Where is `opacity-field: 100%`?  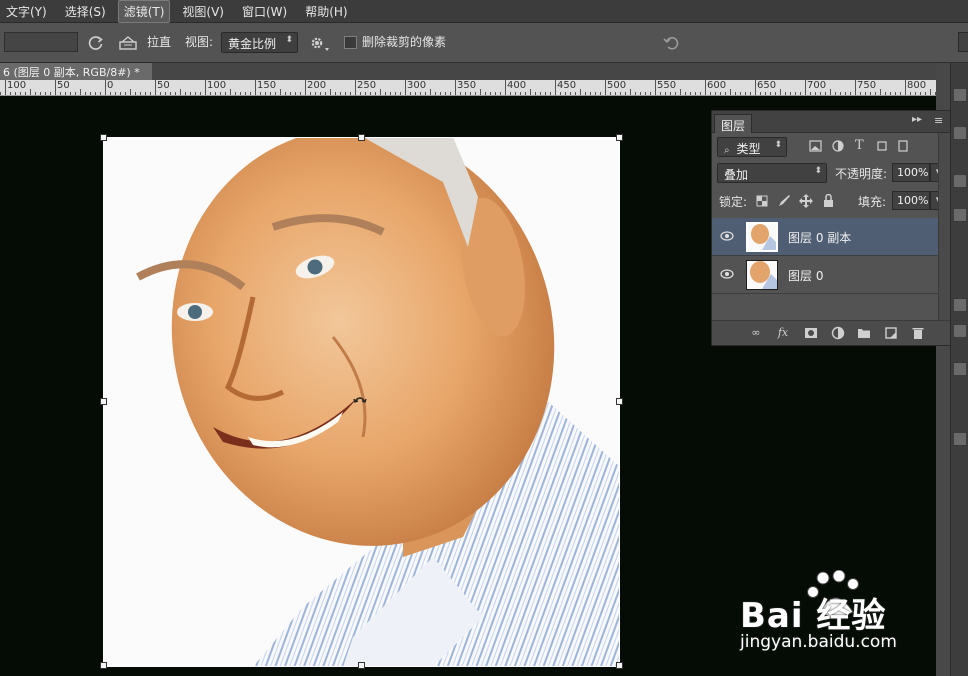
opacity-field: 100% is located at coordinates (911, 172).